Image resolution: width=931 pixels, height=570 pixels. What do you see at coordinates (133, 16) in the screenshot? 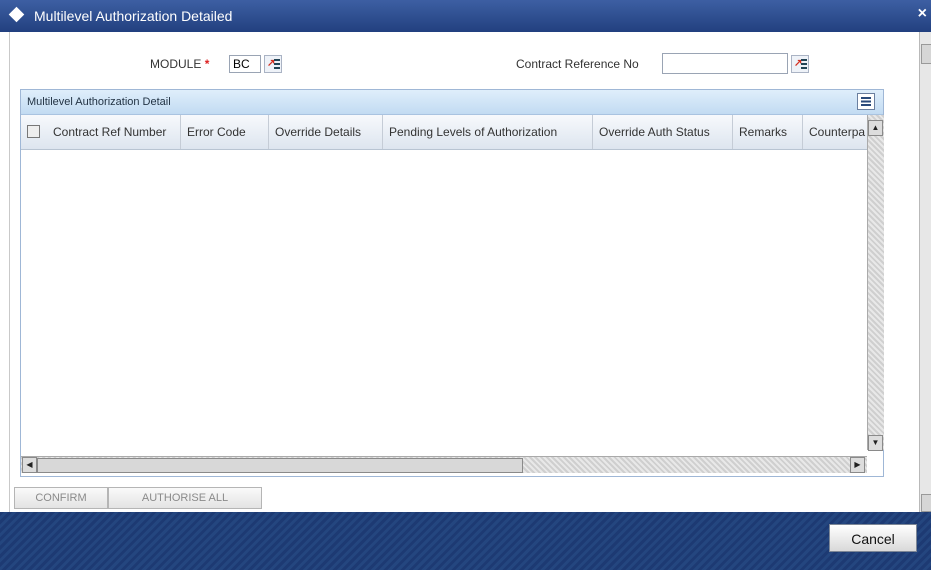
I see `window-title: Multilevel Authorization Detailed` at bounding box center [133, 16].